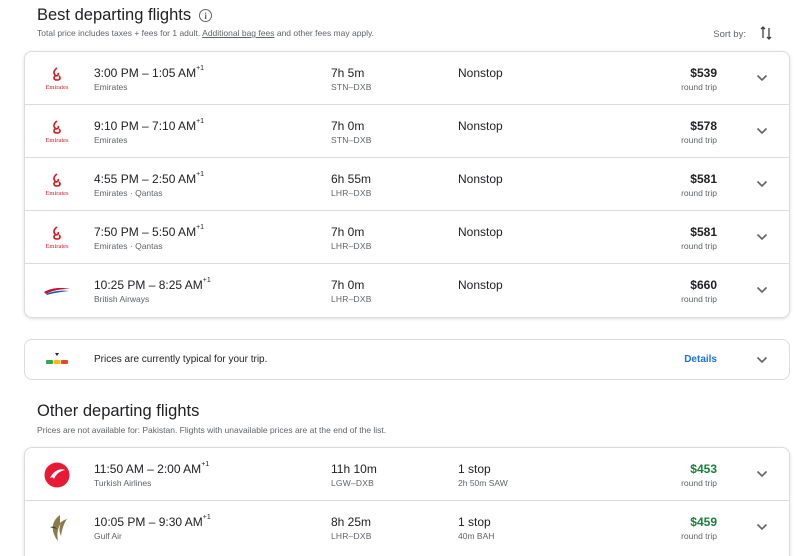  Describe the element at coordinates (122, 299) in the screenshot. I see `airline-name: British Airways` at that location.